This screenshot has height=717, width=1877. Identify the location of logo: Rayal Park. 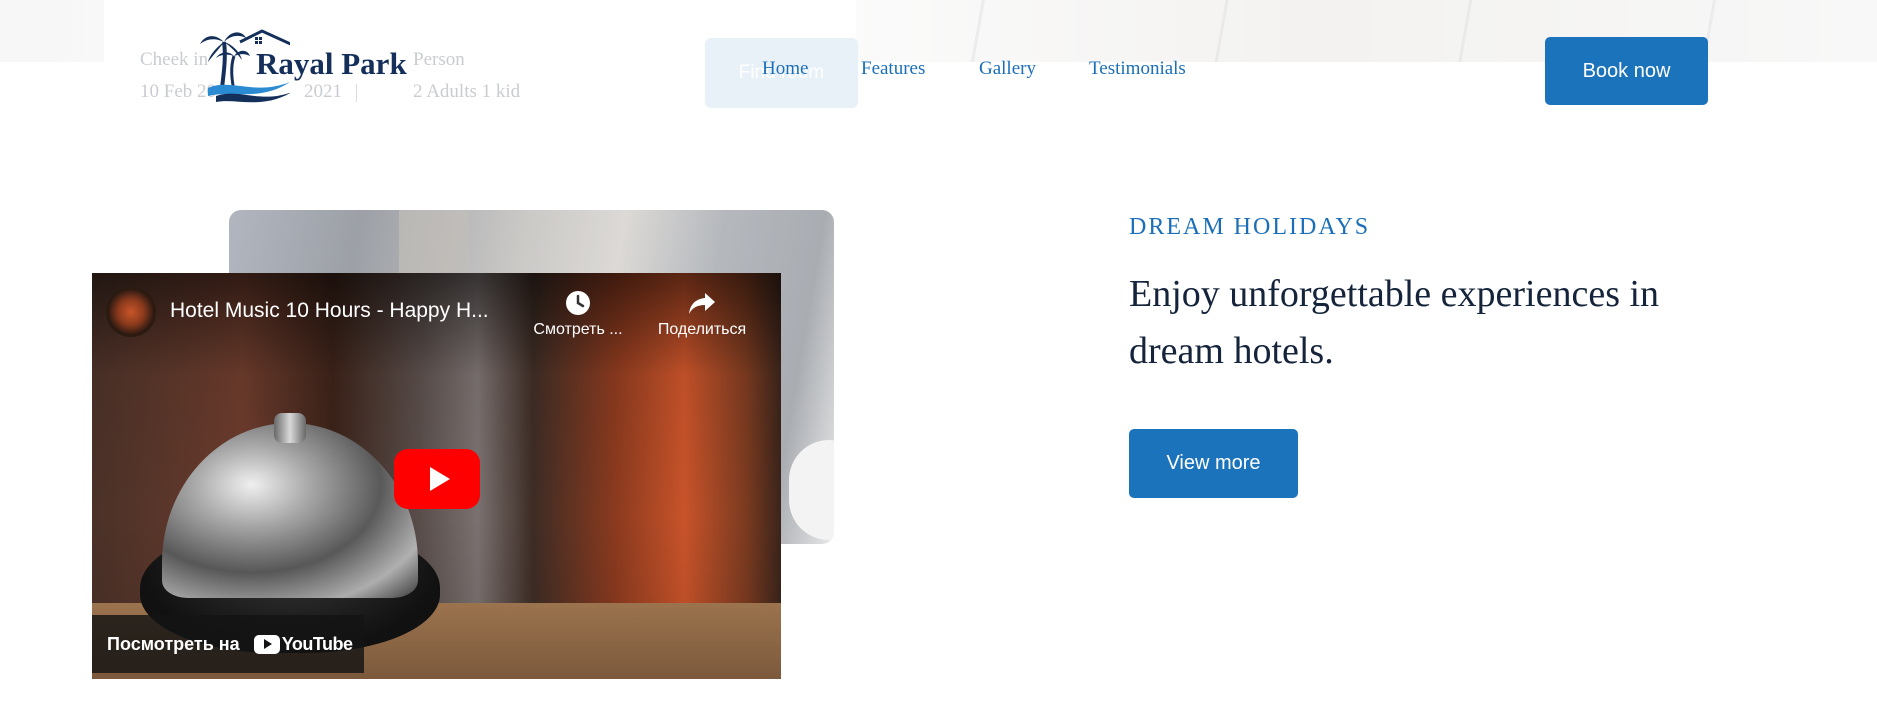
(307, 66).